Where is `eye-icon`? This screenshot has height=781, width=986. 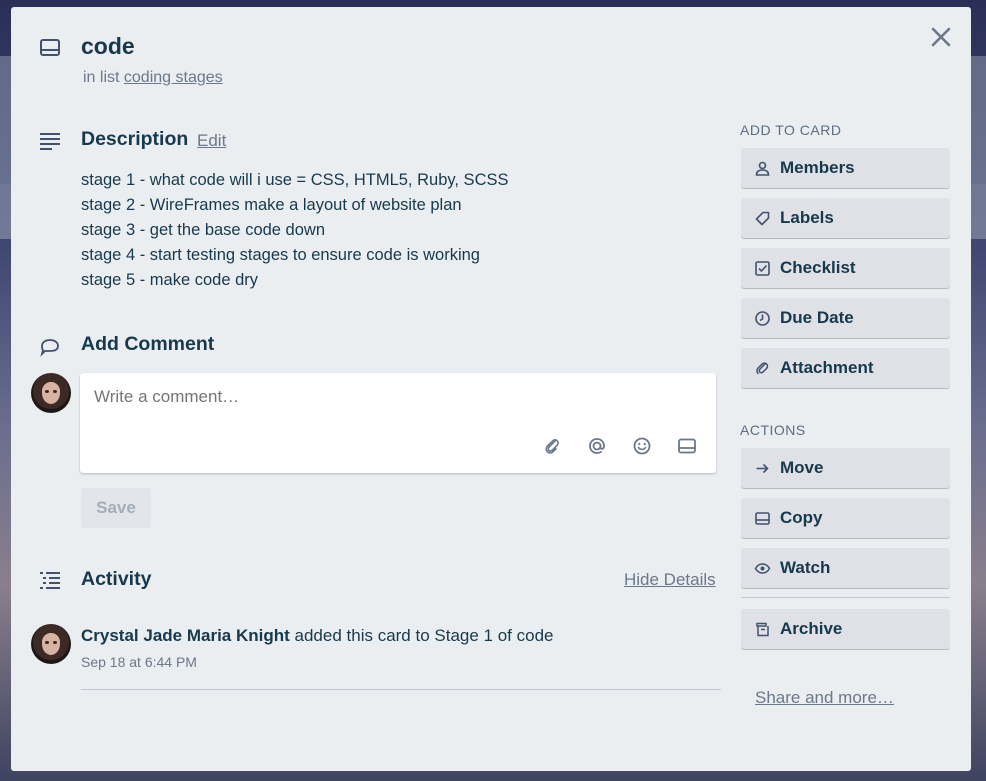 eye-icon is located at coordinates (762, 568).